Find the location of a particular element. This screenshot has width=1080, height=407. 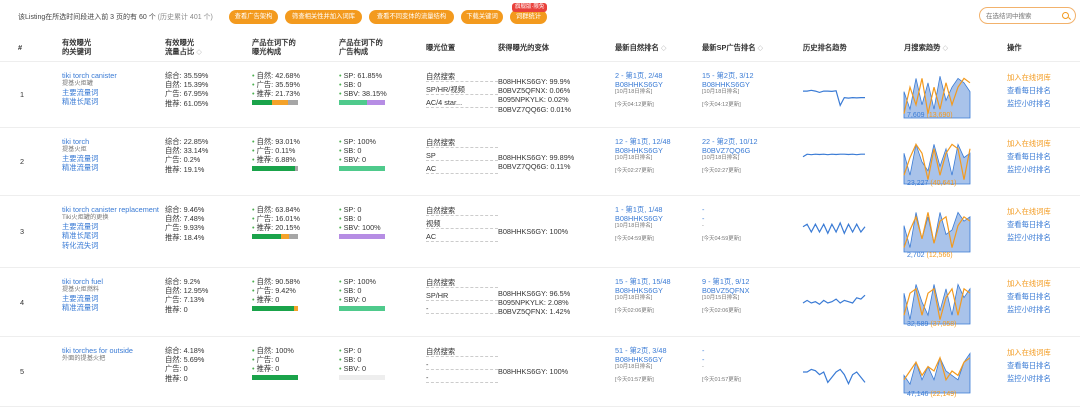

keyword-link: tiki torch fuel is located at coordinates (111, 281).